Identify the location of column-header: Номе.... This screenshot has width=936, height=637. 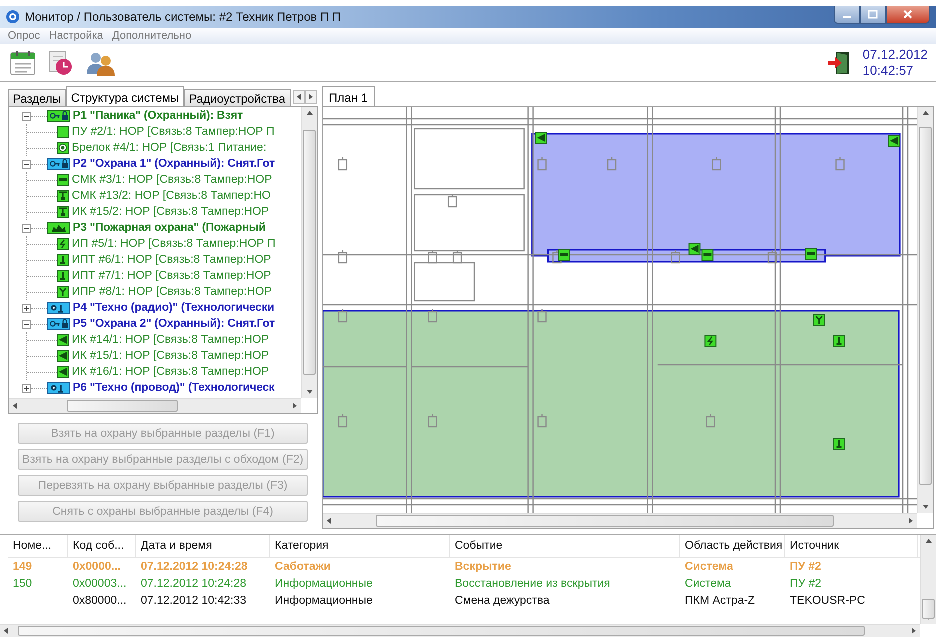
(38, 546).